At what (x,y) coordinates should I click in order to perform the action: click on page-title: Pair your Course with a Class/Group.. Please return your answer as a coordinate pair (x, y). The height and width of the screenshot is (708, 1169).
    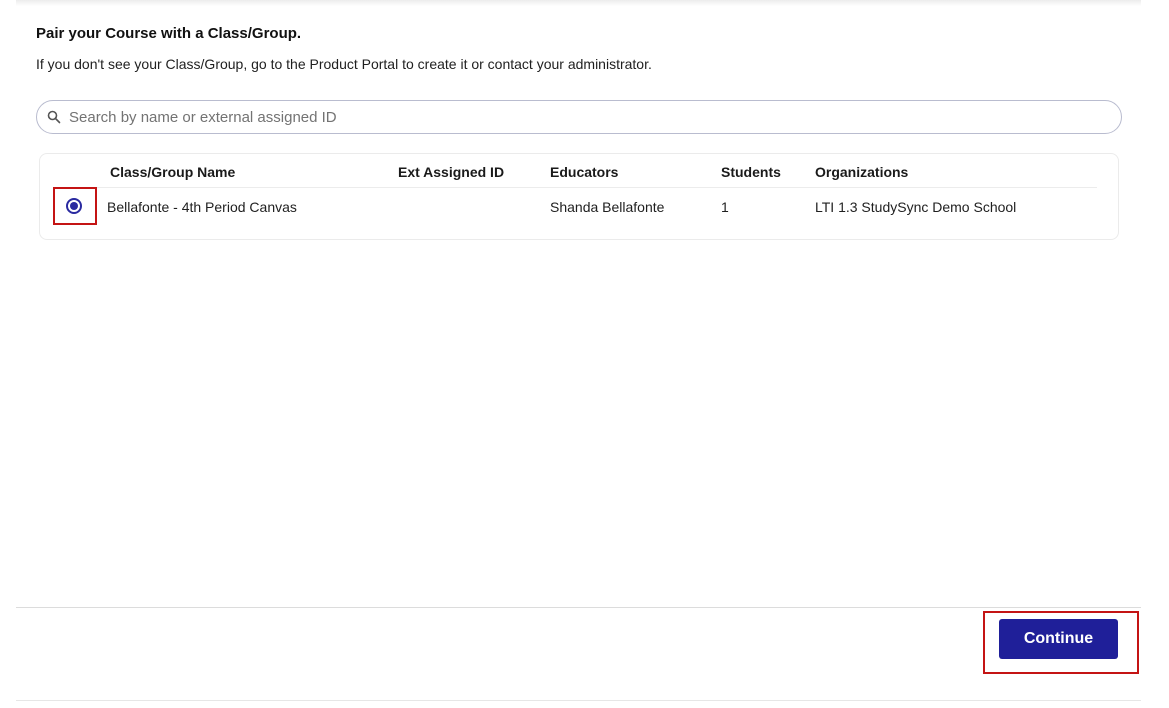
    Looking at the image, I should click on (169, 33).